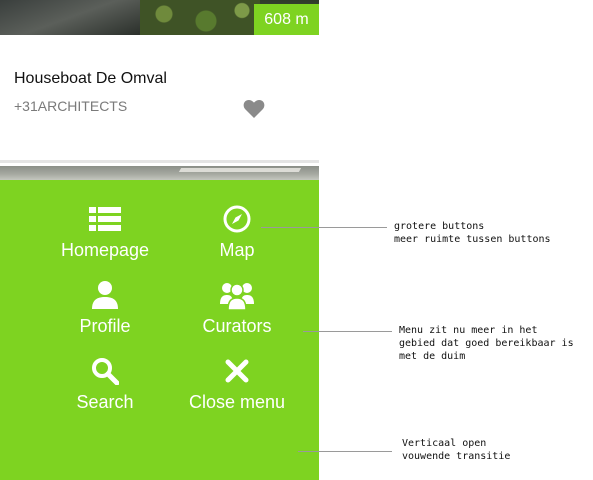 The width and height of the screenshot is (593, 480). Describe the element at coordinates (105, 313) in the screenshot. I see `menu-item-profile: Profile` at that location.